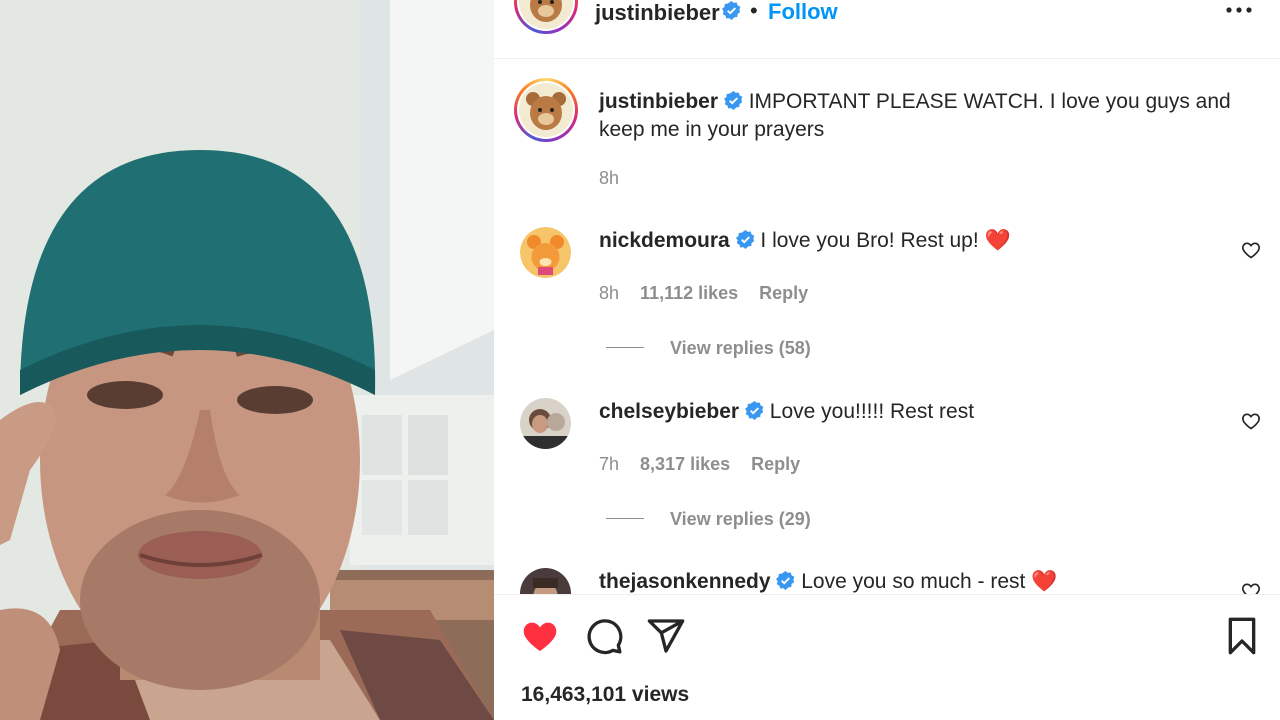 This screenshot has height=720, width=1280. Describe the element at coordinates (609, 464) in the screenshot. I see `comment-time: 7h` at that location.